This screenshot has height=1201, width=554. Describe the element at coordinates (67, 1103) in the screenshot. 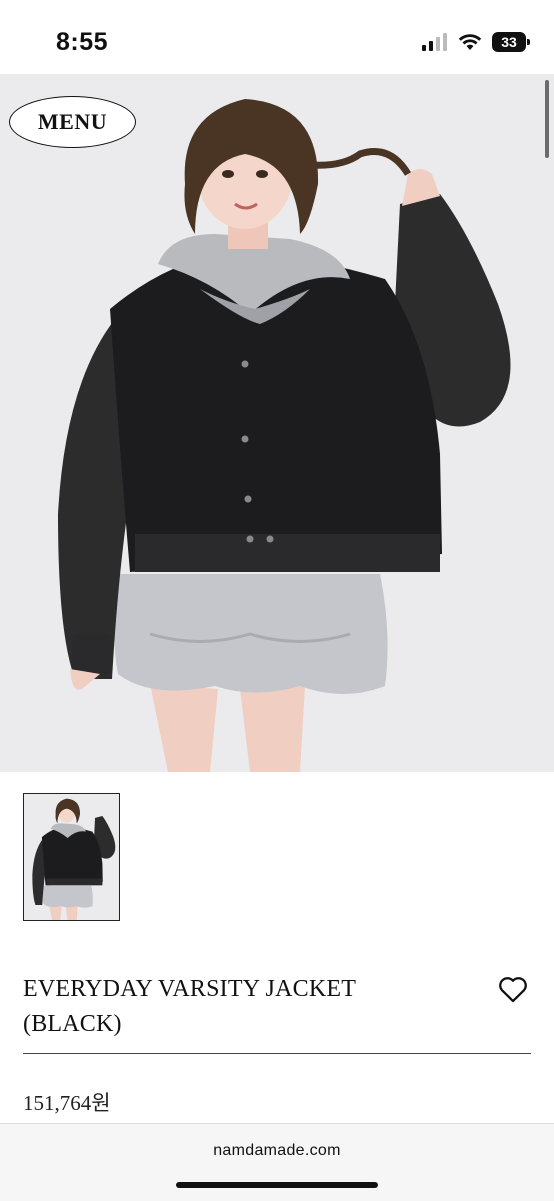

I see `product-price: 151,764원` at that location.